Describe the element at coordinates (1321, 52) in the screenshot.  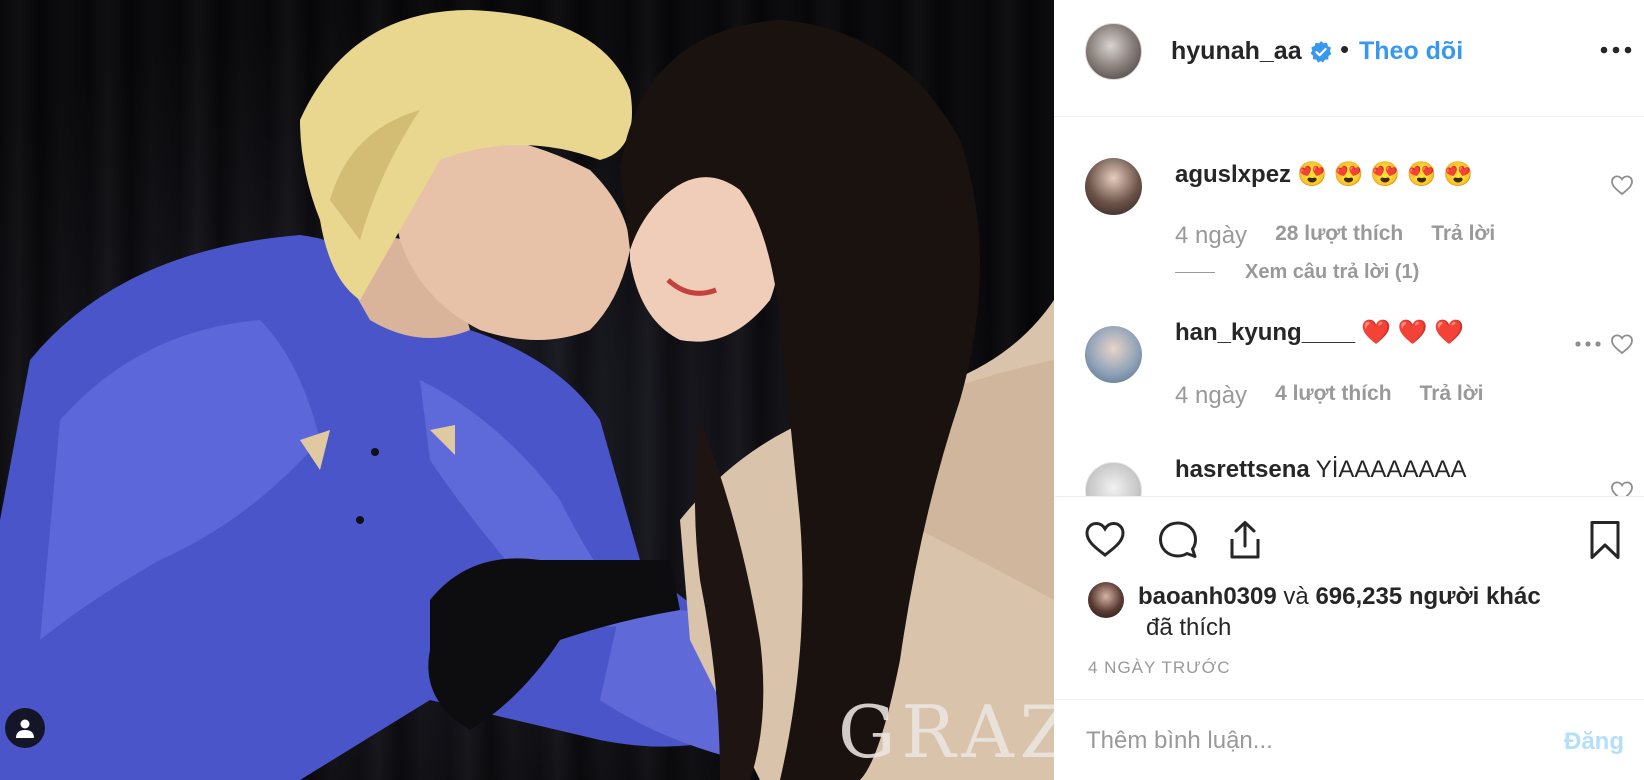
I see `verified-badge-icon` at that location.